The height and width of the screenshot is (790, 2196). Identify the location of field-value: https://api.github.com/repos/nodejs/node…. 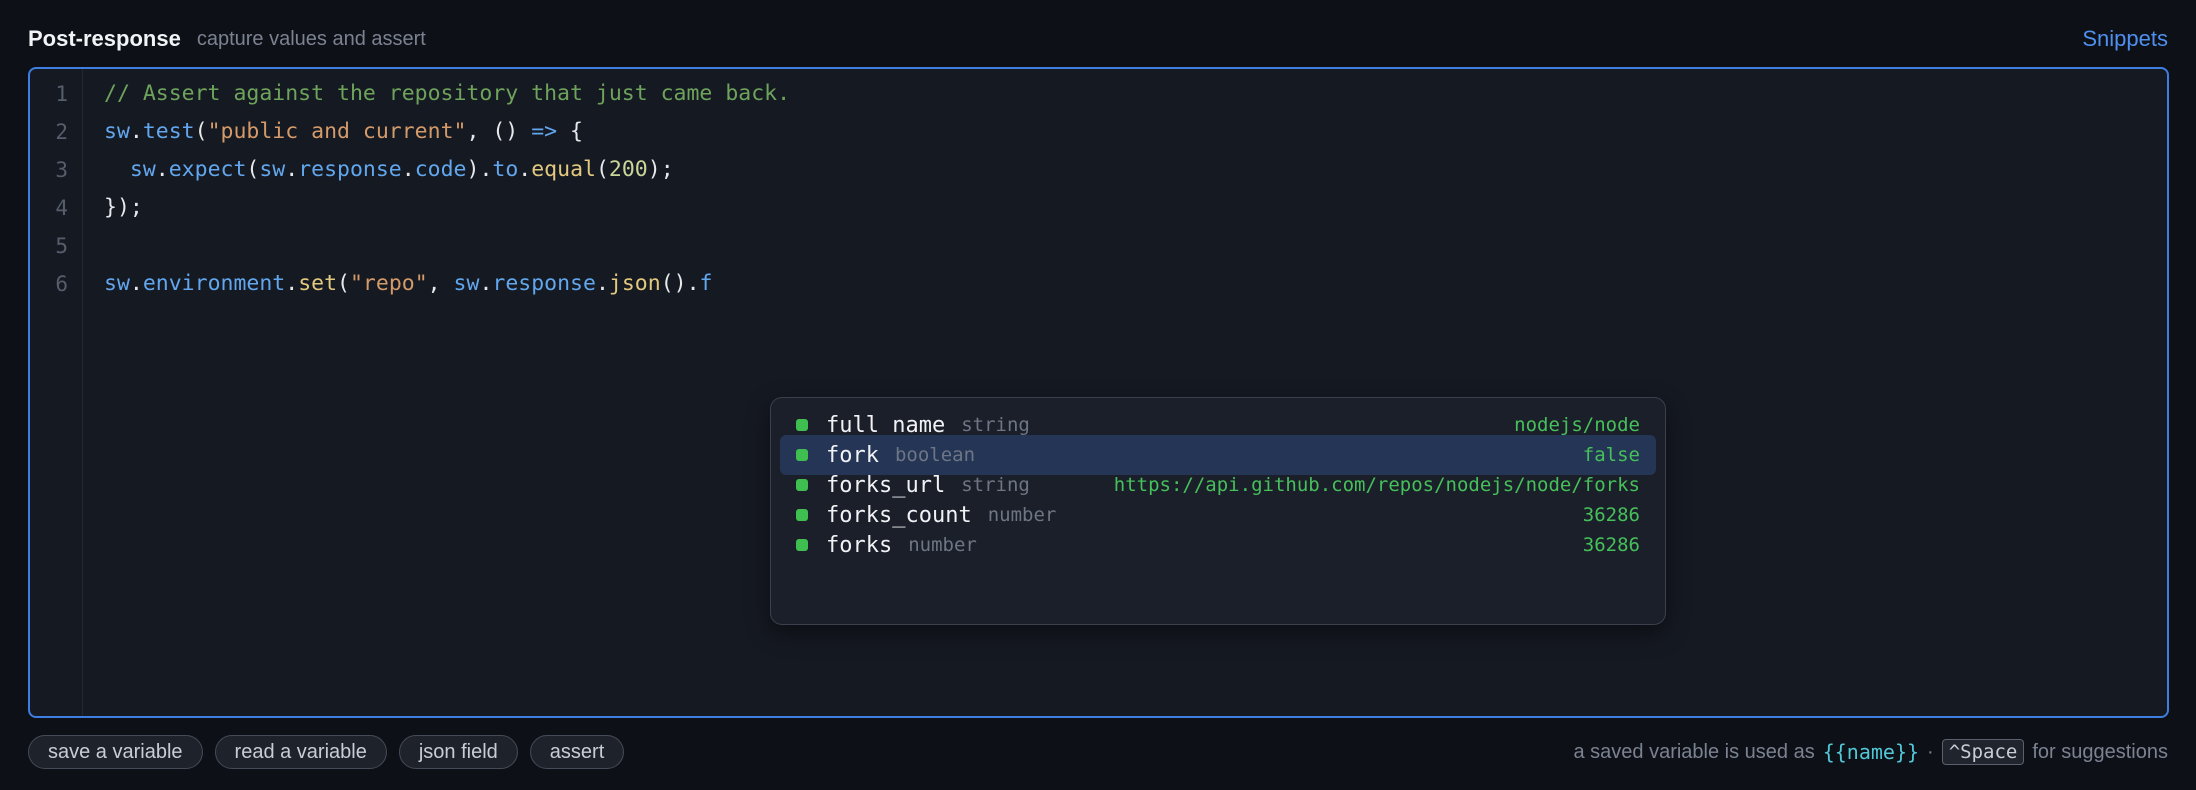
(1376, 485).